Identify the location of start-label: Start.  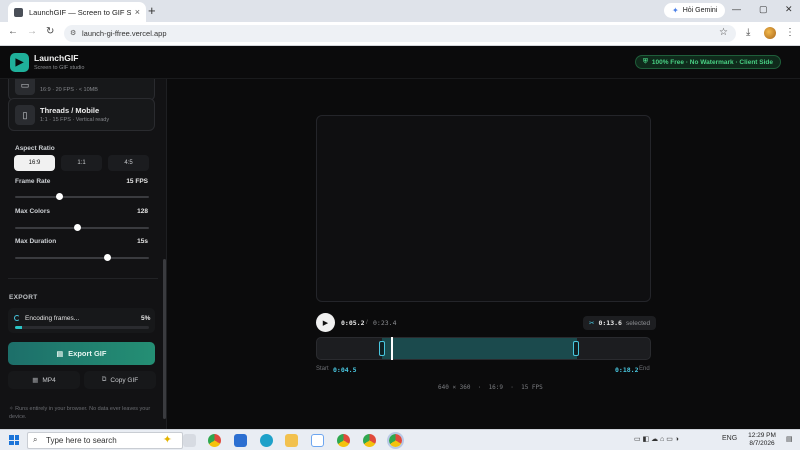
(322, 369).